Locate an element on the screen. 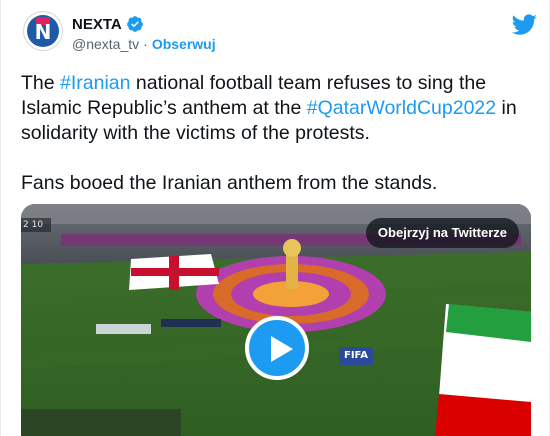  fifa-board-text: FIFA is located at coordinates (356, 355).